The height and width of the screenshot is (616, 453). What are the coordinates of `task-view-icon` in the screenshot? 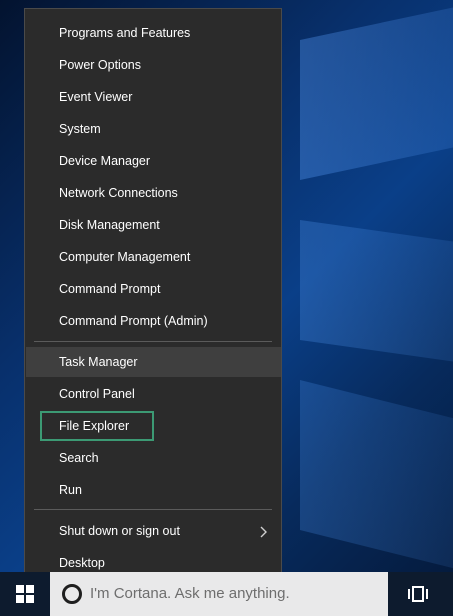 It's located at (418, 594).